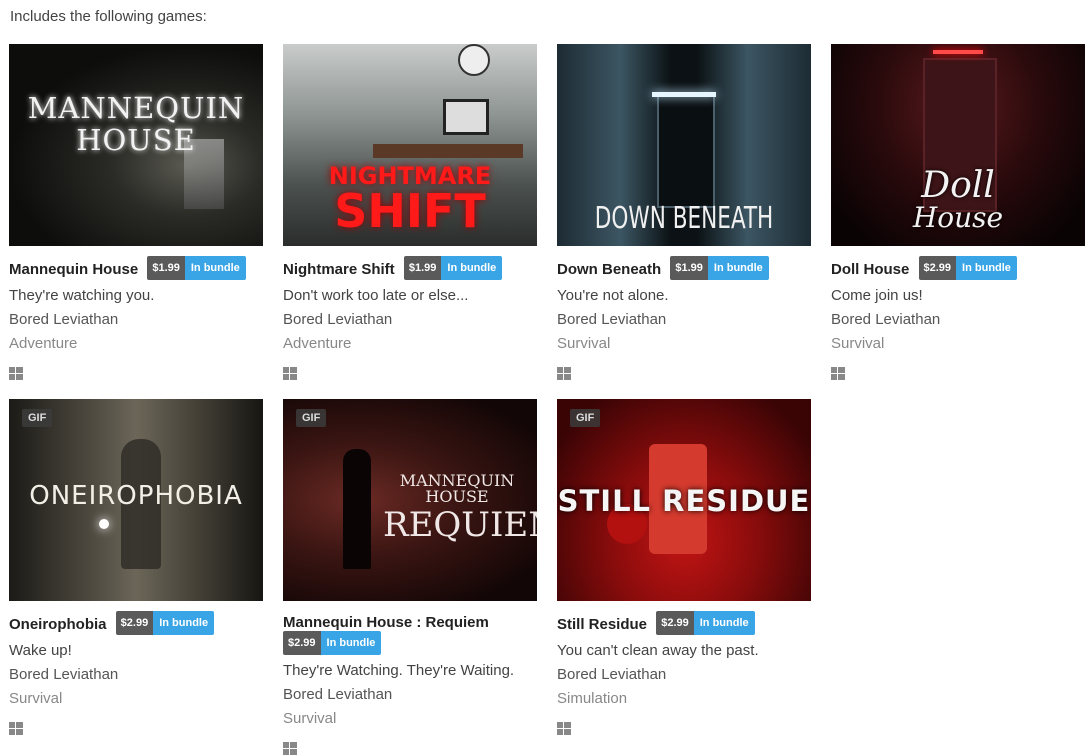  I want to click on game-title-link: Oneirophobia, so click(58, 624).